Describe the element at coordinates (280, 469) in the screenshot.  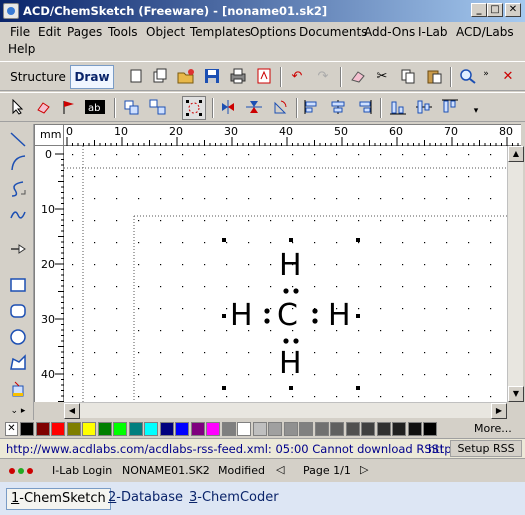
I see `prev-page-icon: ◁` at that location.